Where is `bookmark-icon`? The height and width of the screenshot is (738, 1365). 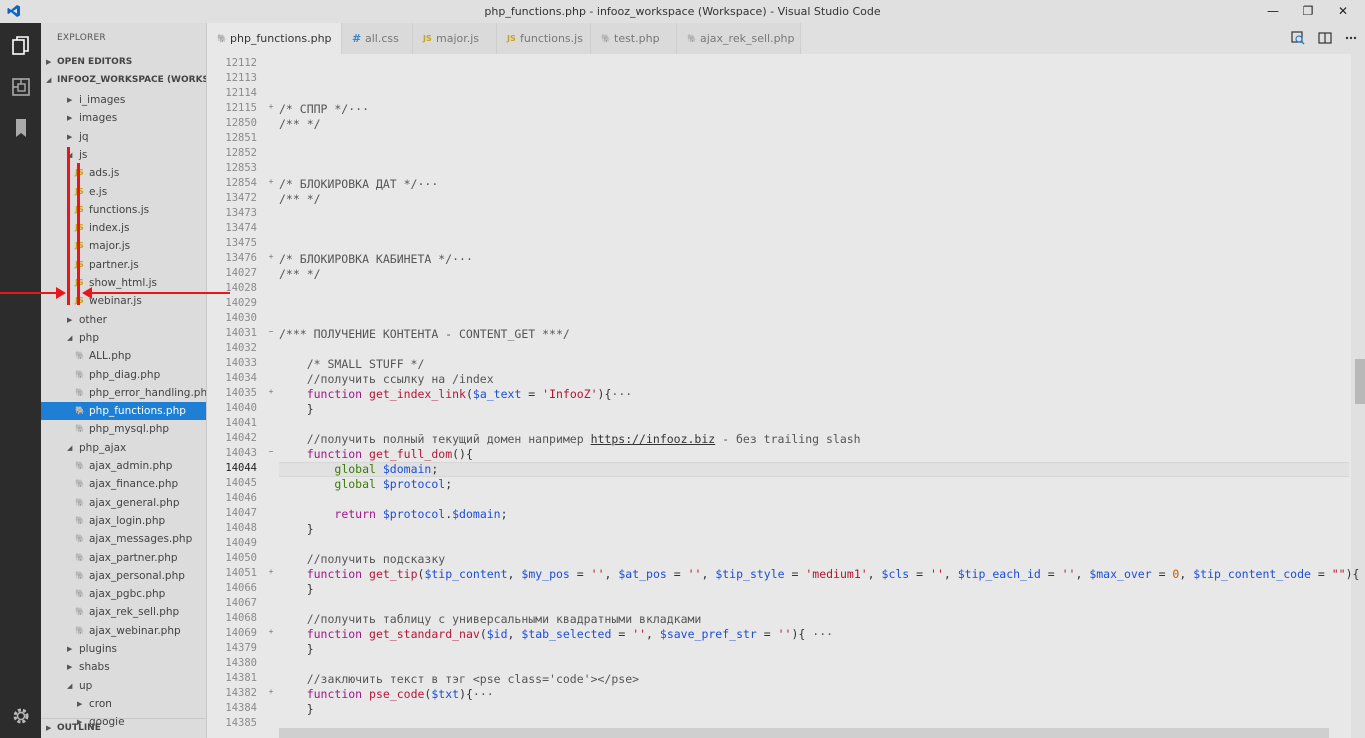
bookmark-icon is located at coordinates (21, 128).